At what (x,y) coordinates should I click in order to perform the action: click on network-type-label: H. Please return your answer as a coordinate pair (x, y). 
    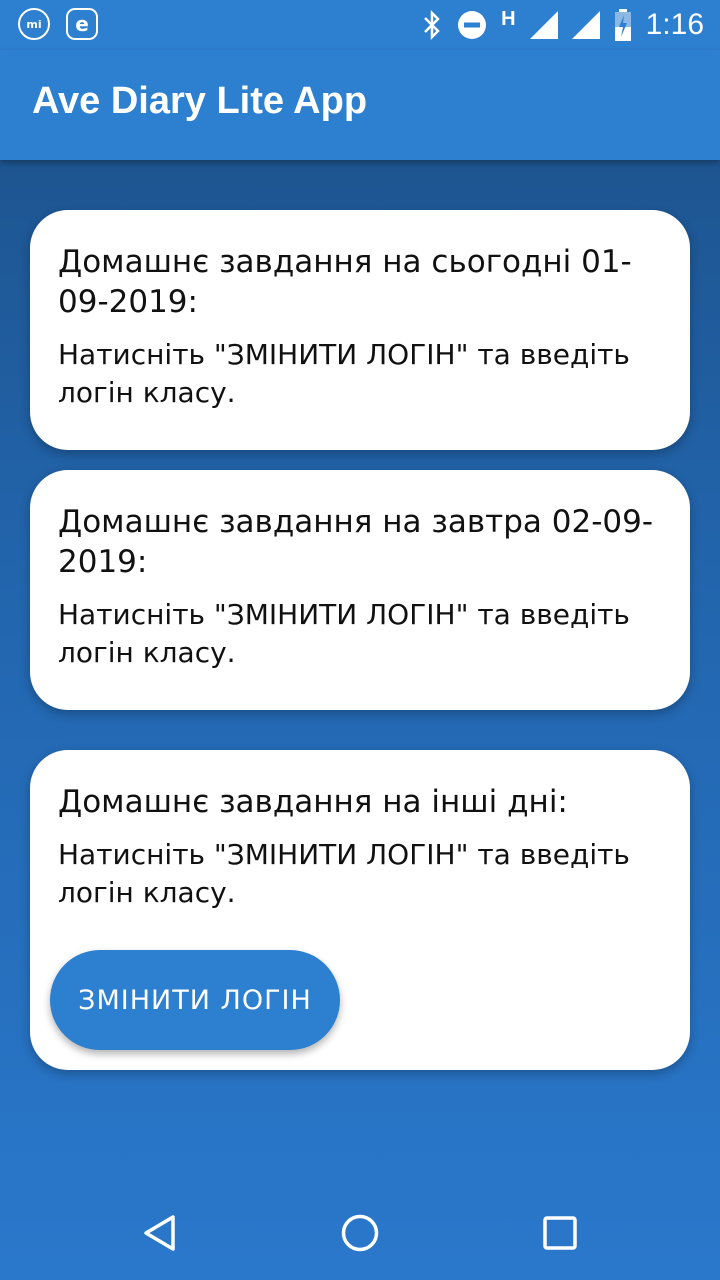
    Looking at the image, I should click on (508, 18).